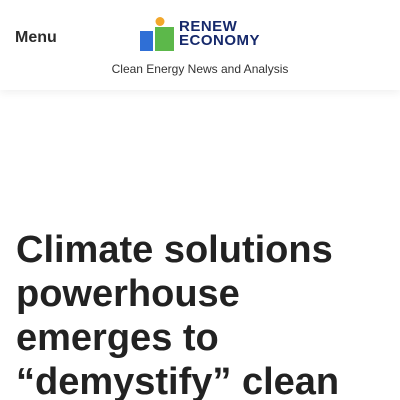 The width and height of the screenshot is (400, 400). I want to click on renew-economy-logo-icon, so click(156, 34).